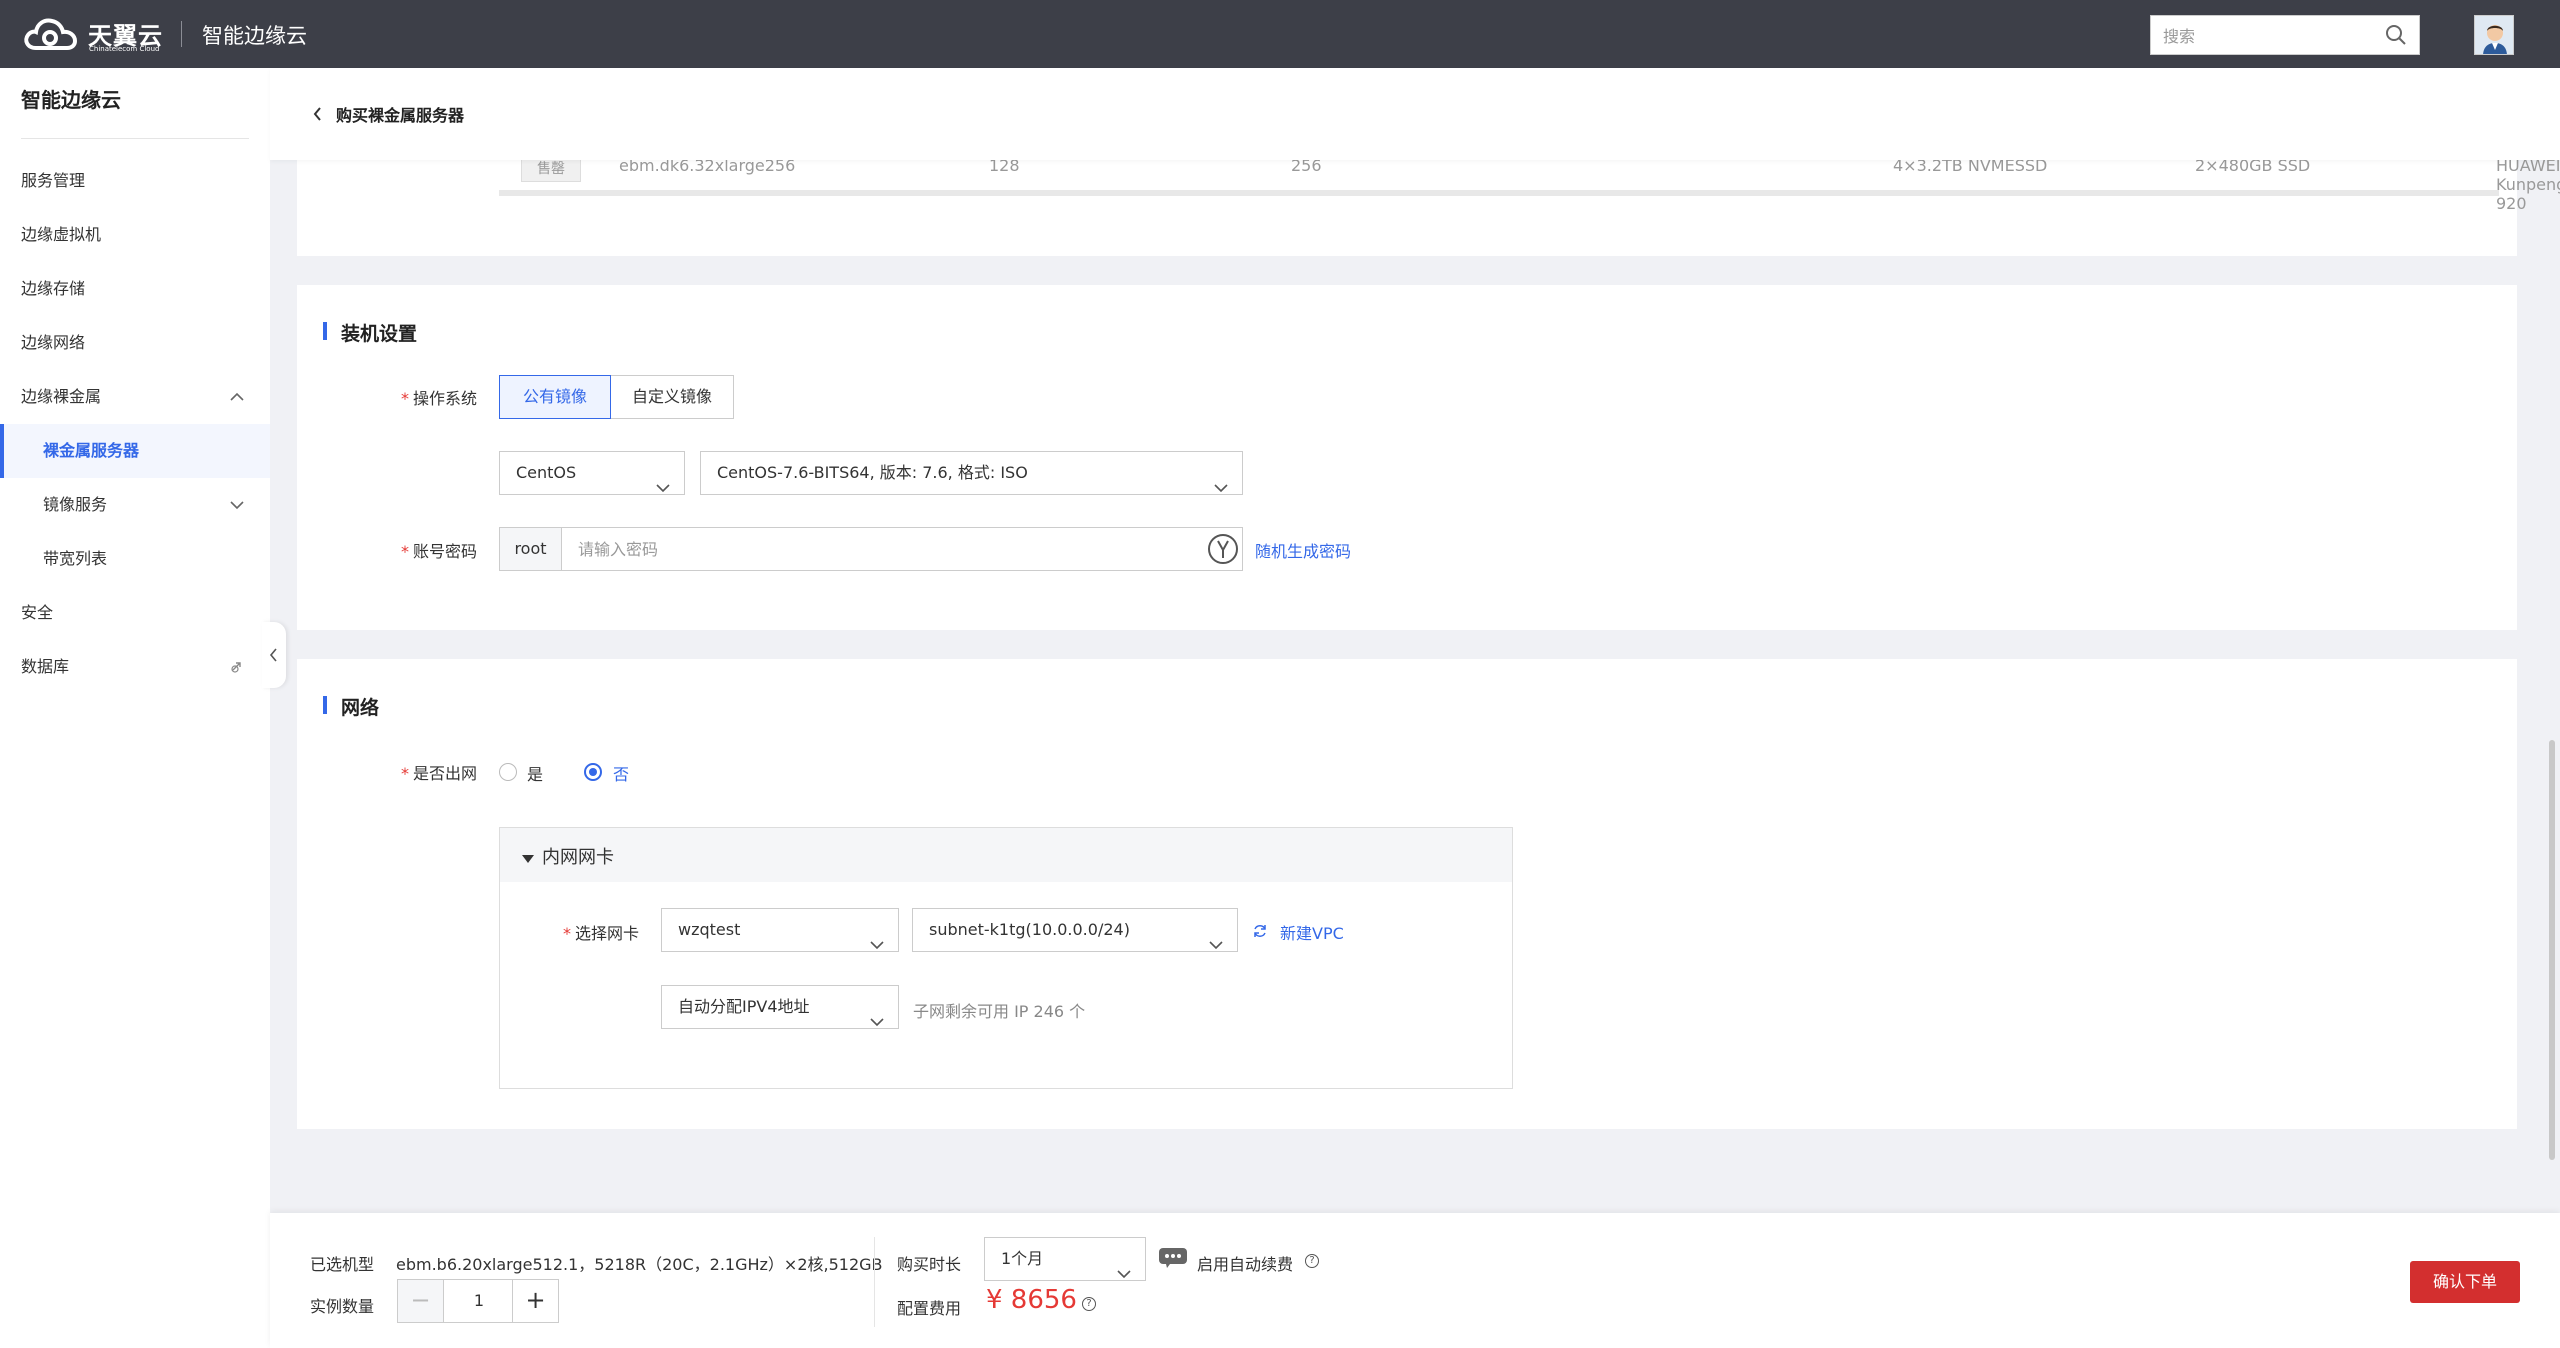  Describe the element at coordinates (1303, 550) in the screenshot. I see `random-password-link: 随机生成密码` at that location.